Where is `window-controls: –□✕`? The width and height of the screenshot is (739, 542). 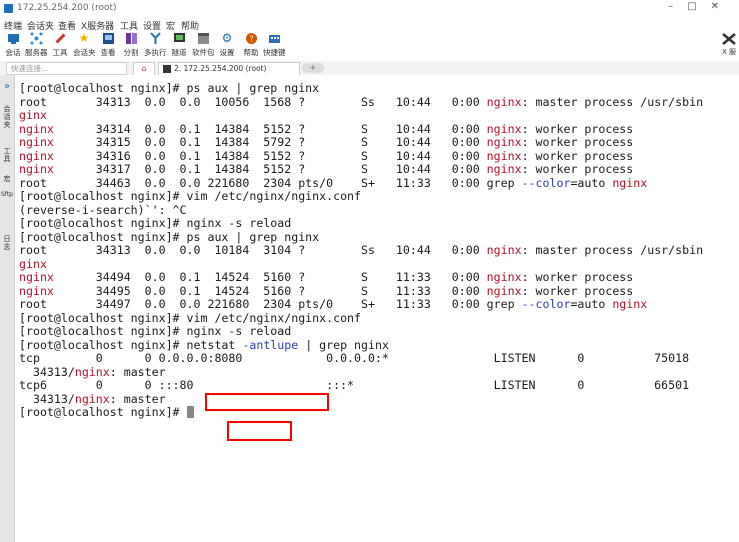
window-controls: –□✕ is located at coordinates (700, 6).